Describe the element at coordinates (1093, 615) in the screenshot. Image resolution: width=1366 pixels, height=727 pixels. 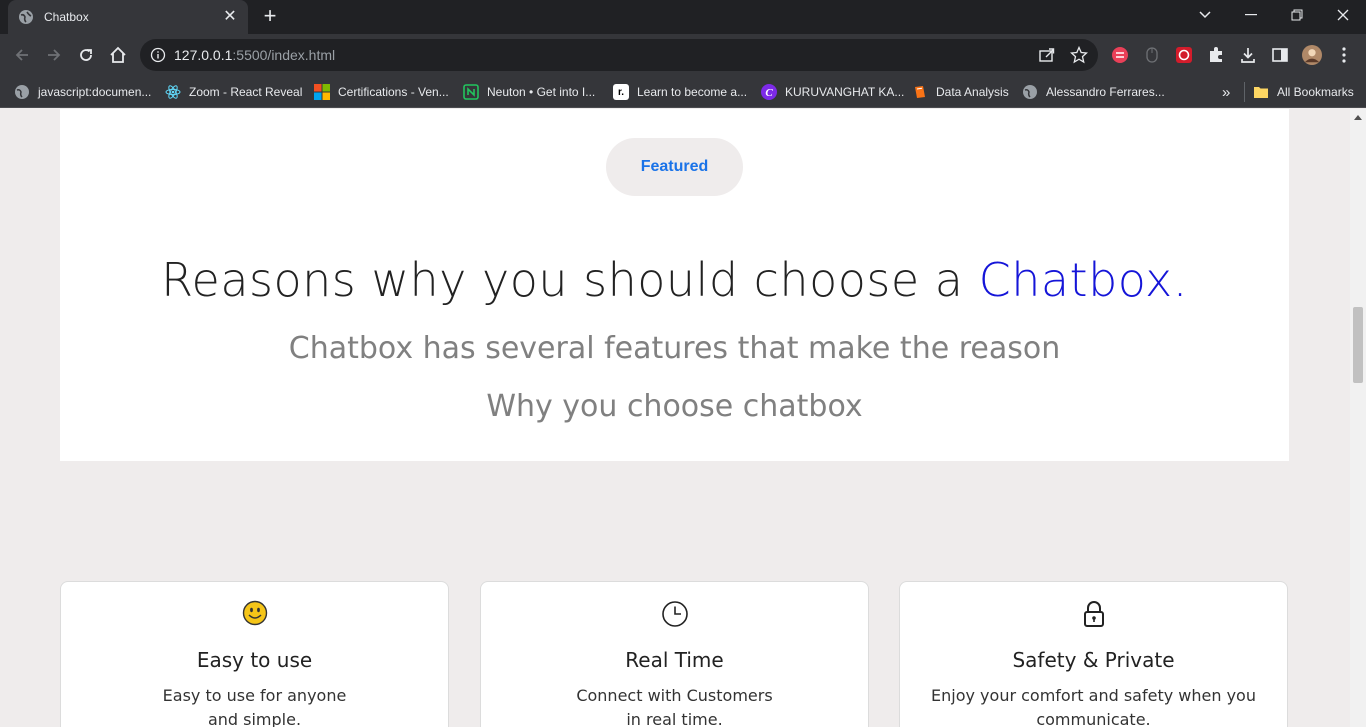
I see `lock-icon` at that location.